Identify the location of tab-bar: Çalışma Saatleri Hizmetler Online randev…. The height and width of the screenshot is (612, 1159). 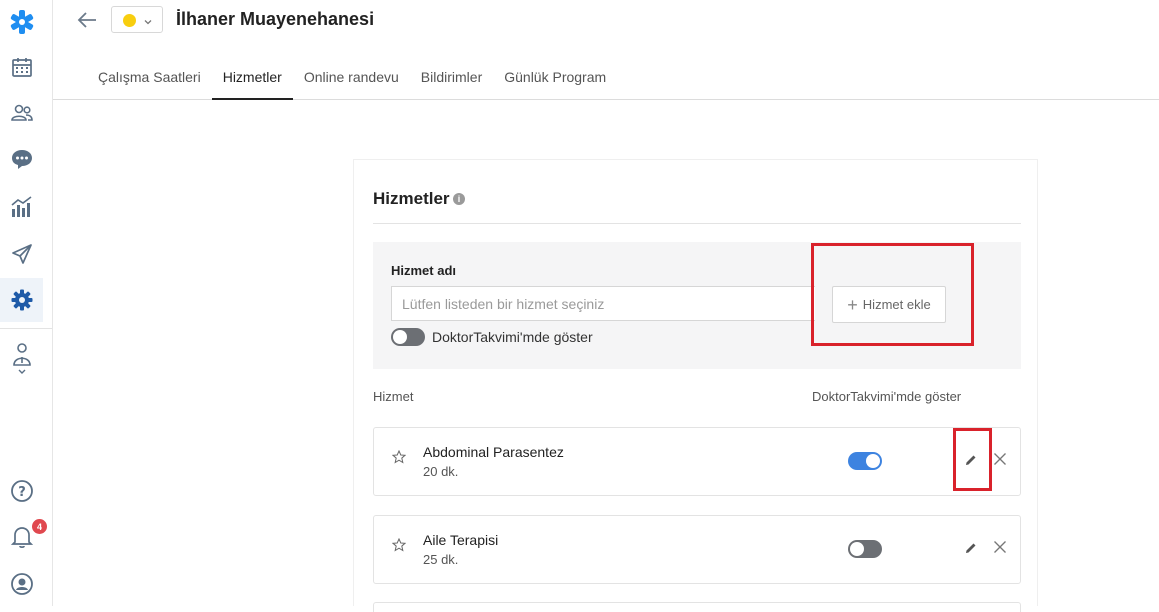
(352, 80).